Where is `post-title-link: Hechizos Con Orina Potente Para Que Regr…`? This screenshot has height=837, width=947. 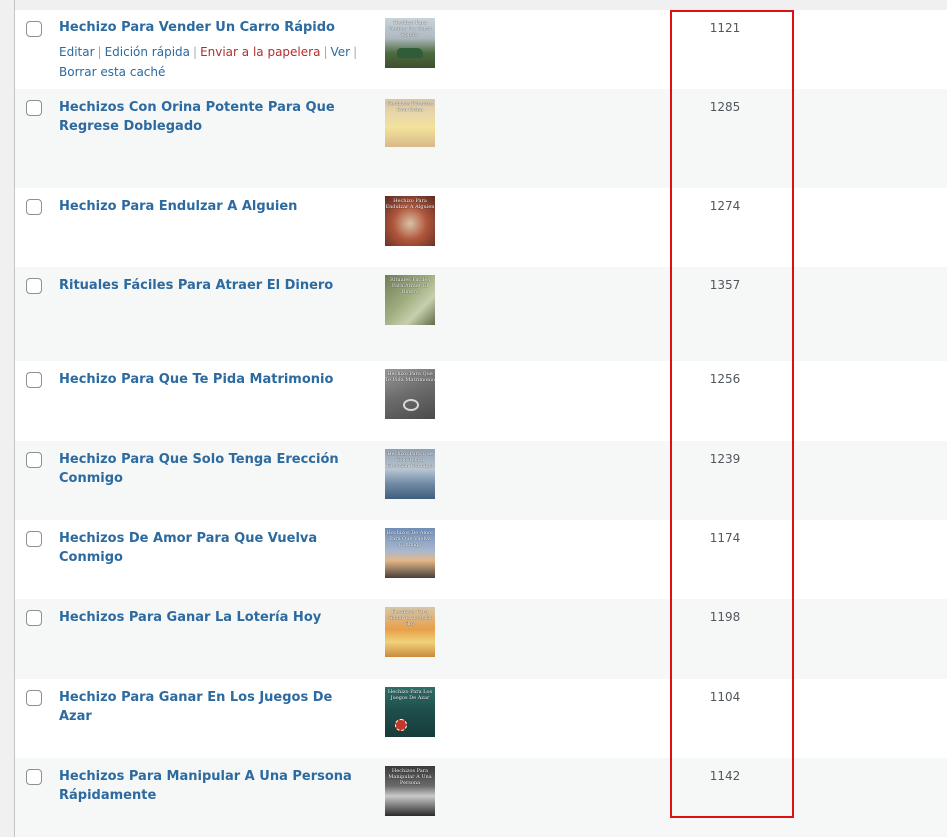 post-title-link: Hechizos Con Orina Potente Para Que Regr… is located at coordinates (214, 117).